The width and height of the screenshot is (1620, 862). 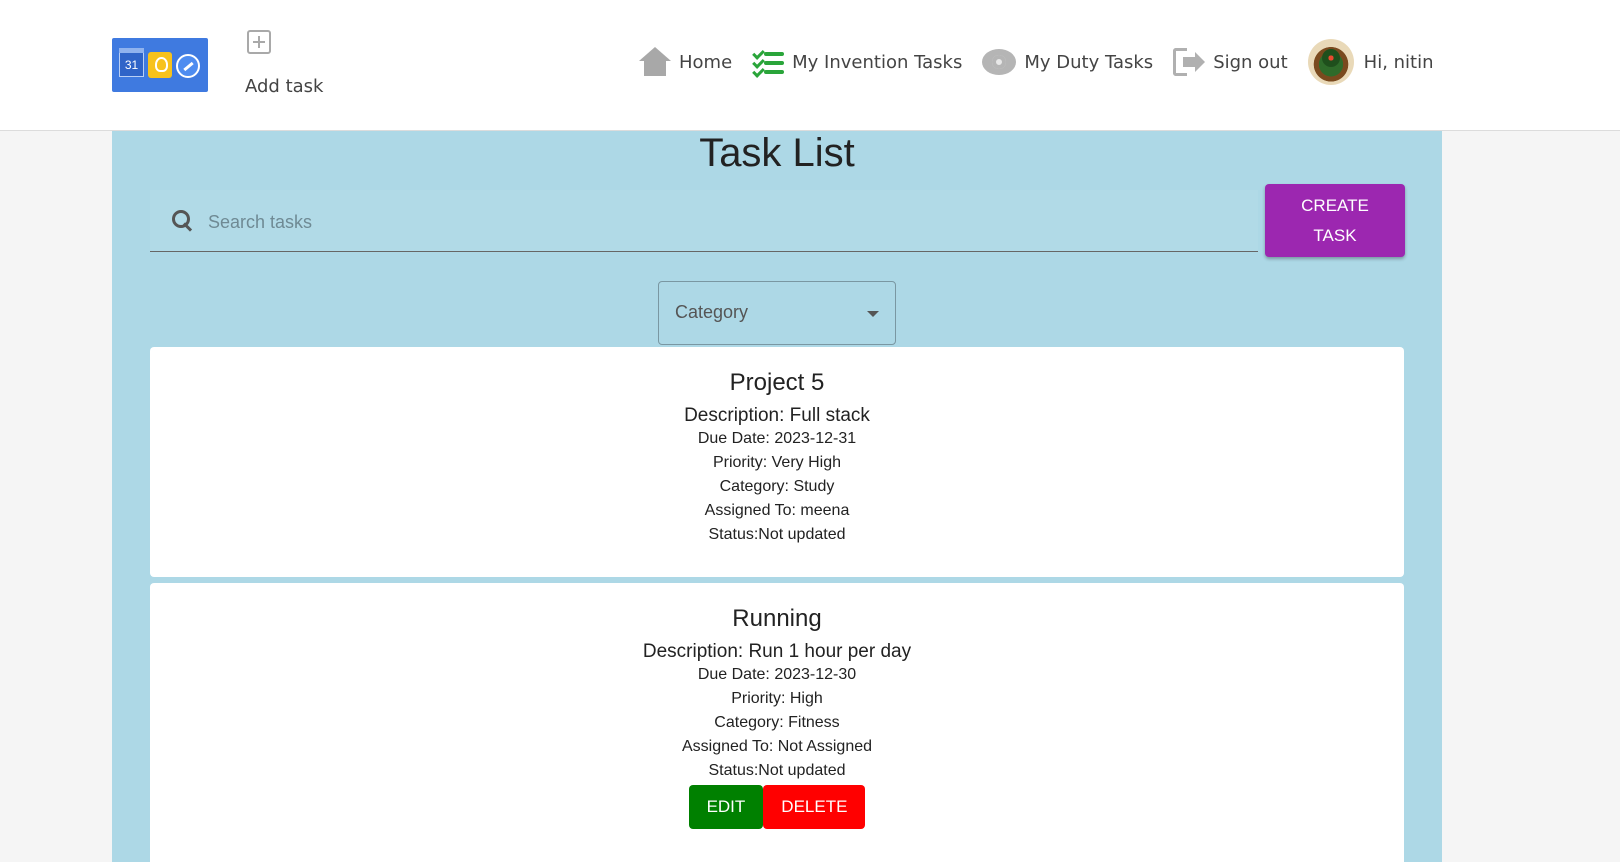 I want to click on page-title: Task List, so click(x=777, y=153).